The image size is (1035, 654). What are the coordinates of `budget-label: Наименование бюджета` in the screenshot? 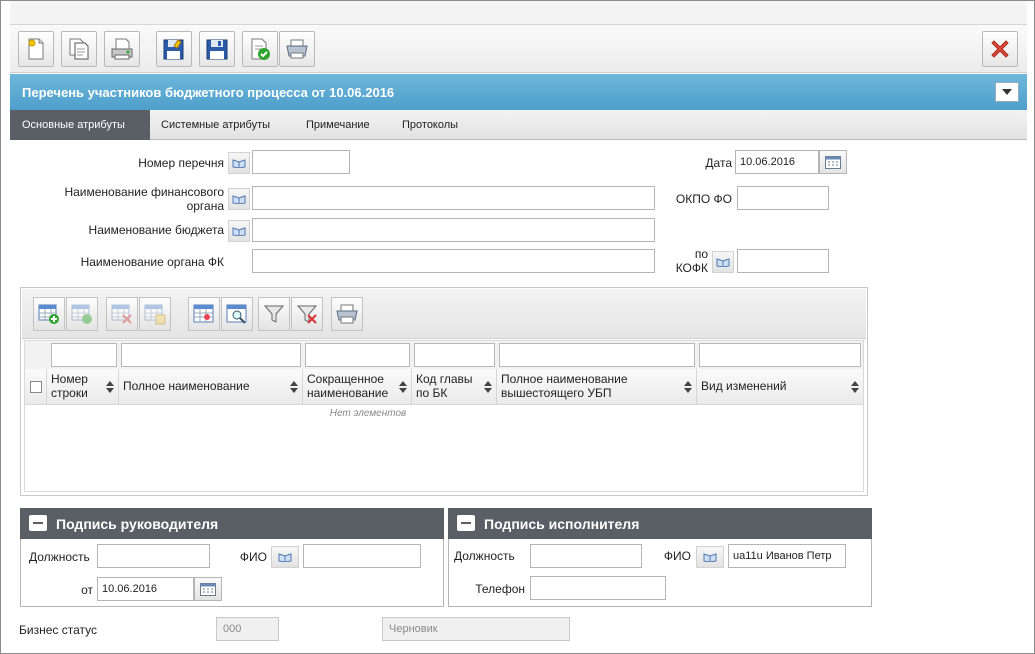 It's located at (156, 230).